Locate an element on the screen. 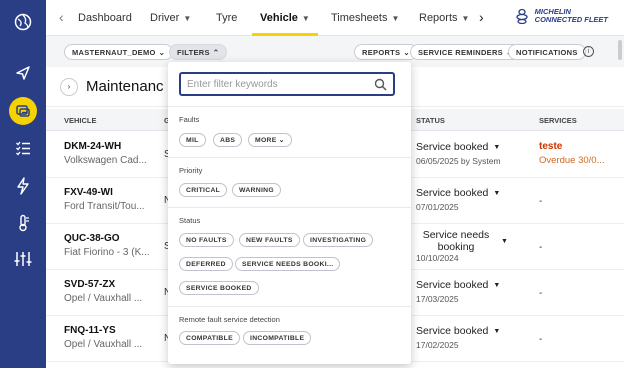 The width and height of the screenshot is (624, 368). chip-label: ABS is located at coordinates (228, 140).